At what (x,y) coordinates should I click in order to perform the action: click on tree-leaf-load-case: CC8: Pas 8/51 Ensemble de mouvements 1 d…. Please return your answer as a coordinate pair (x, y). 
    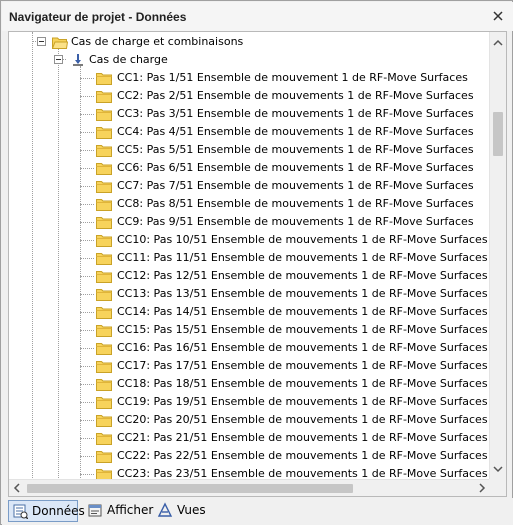
    Looking at the image, I should click on (249, 204).